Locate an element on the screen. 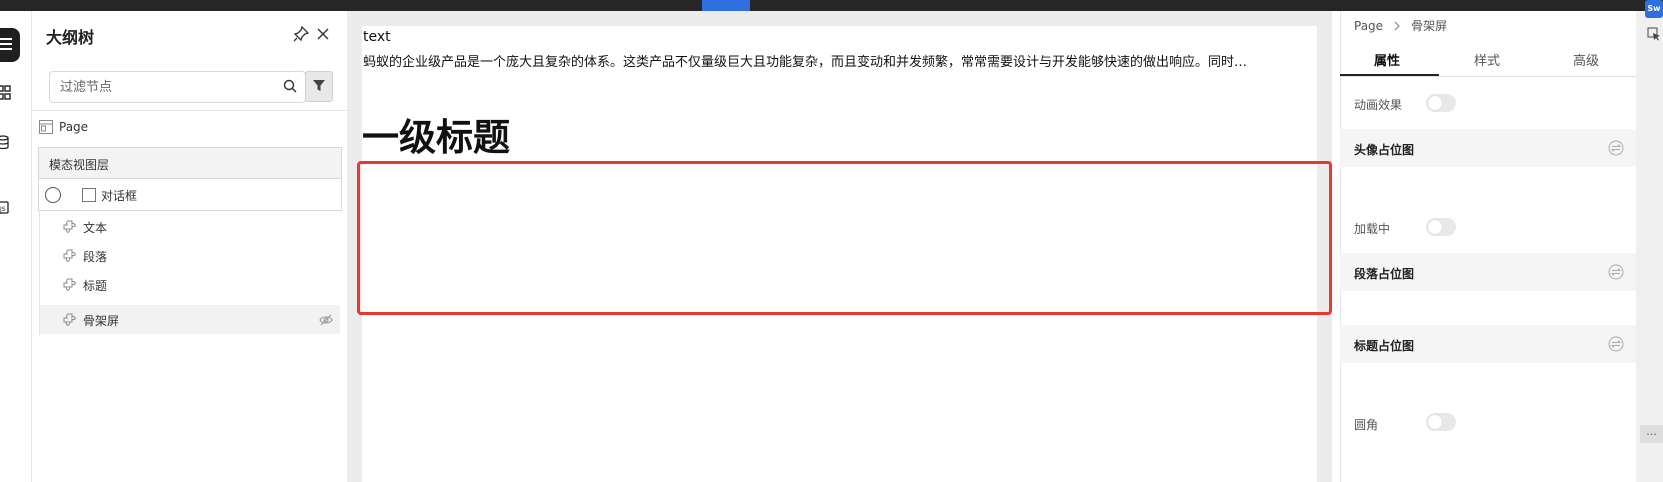  components-icon is located at coordinates (6, 93).